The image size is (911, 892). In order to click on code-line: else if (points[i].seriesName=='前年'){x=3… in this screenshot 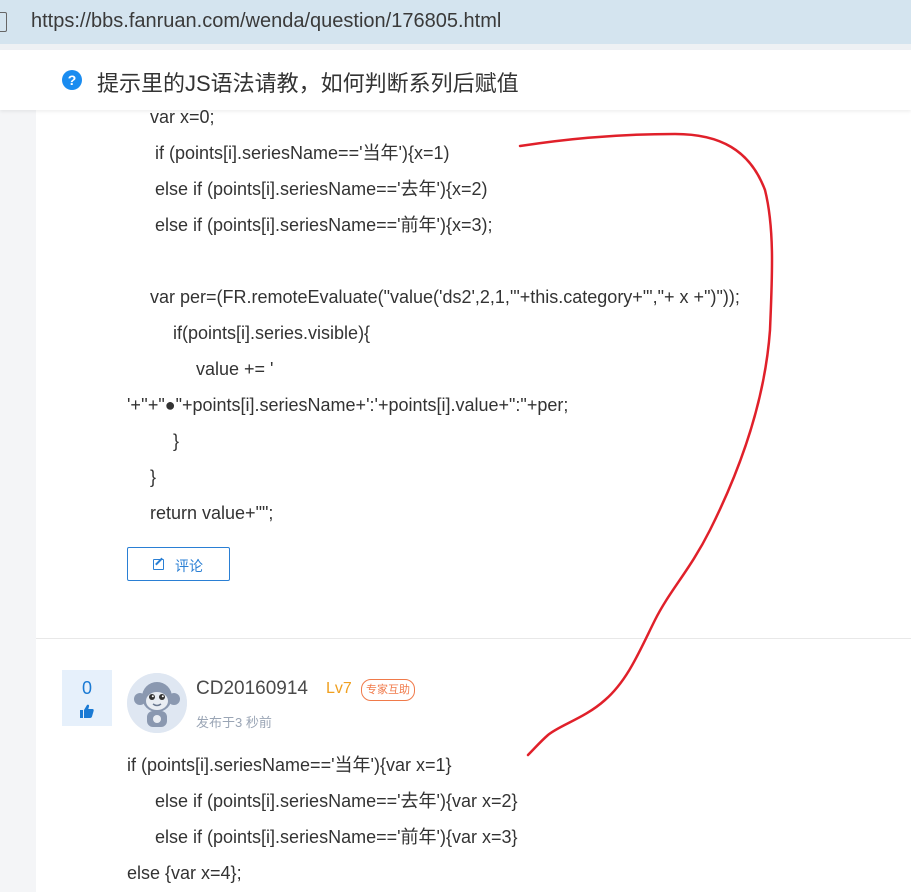, I will do `click(321, 225)`.